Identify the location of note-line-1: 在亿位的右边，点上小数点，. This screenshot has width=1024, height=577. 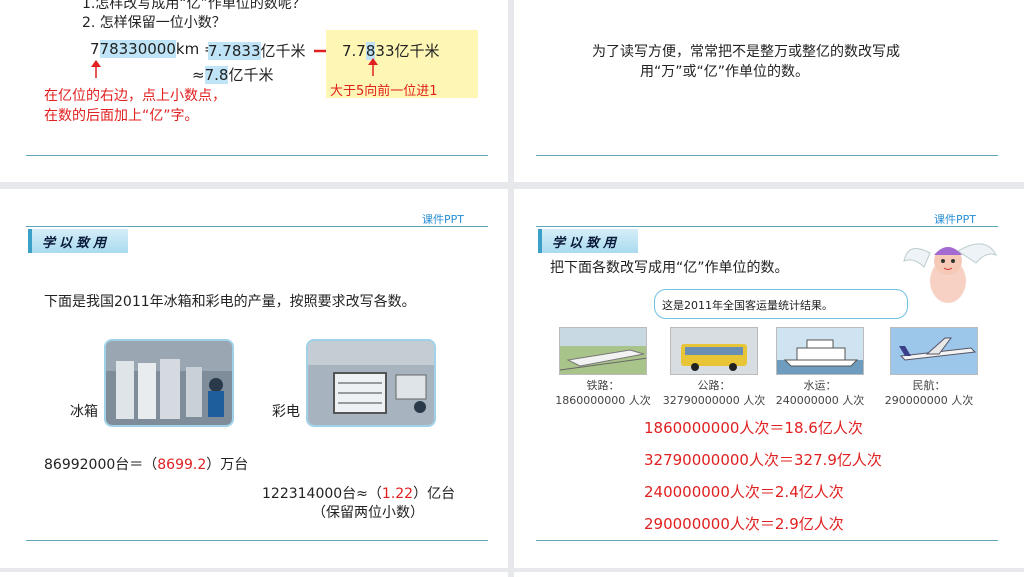
(135, 96).